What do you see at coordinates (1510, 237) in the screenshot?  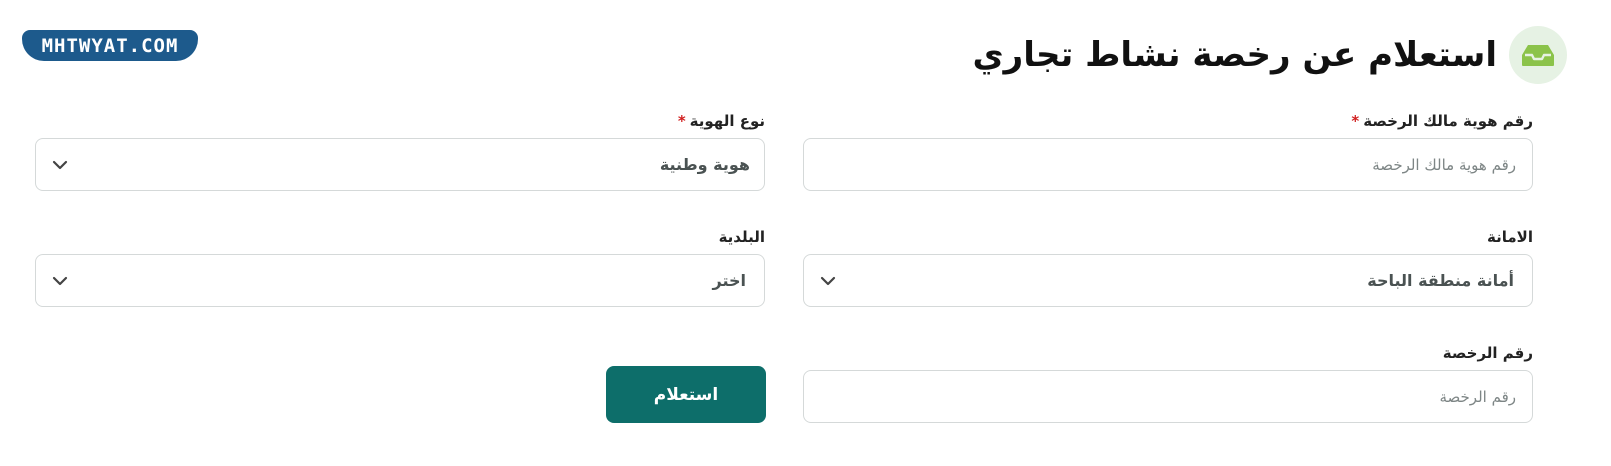 I see `amanah-label: الامانة` at bounding box center [1510, 237].